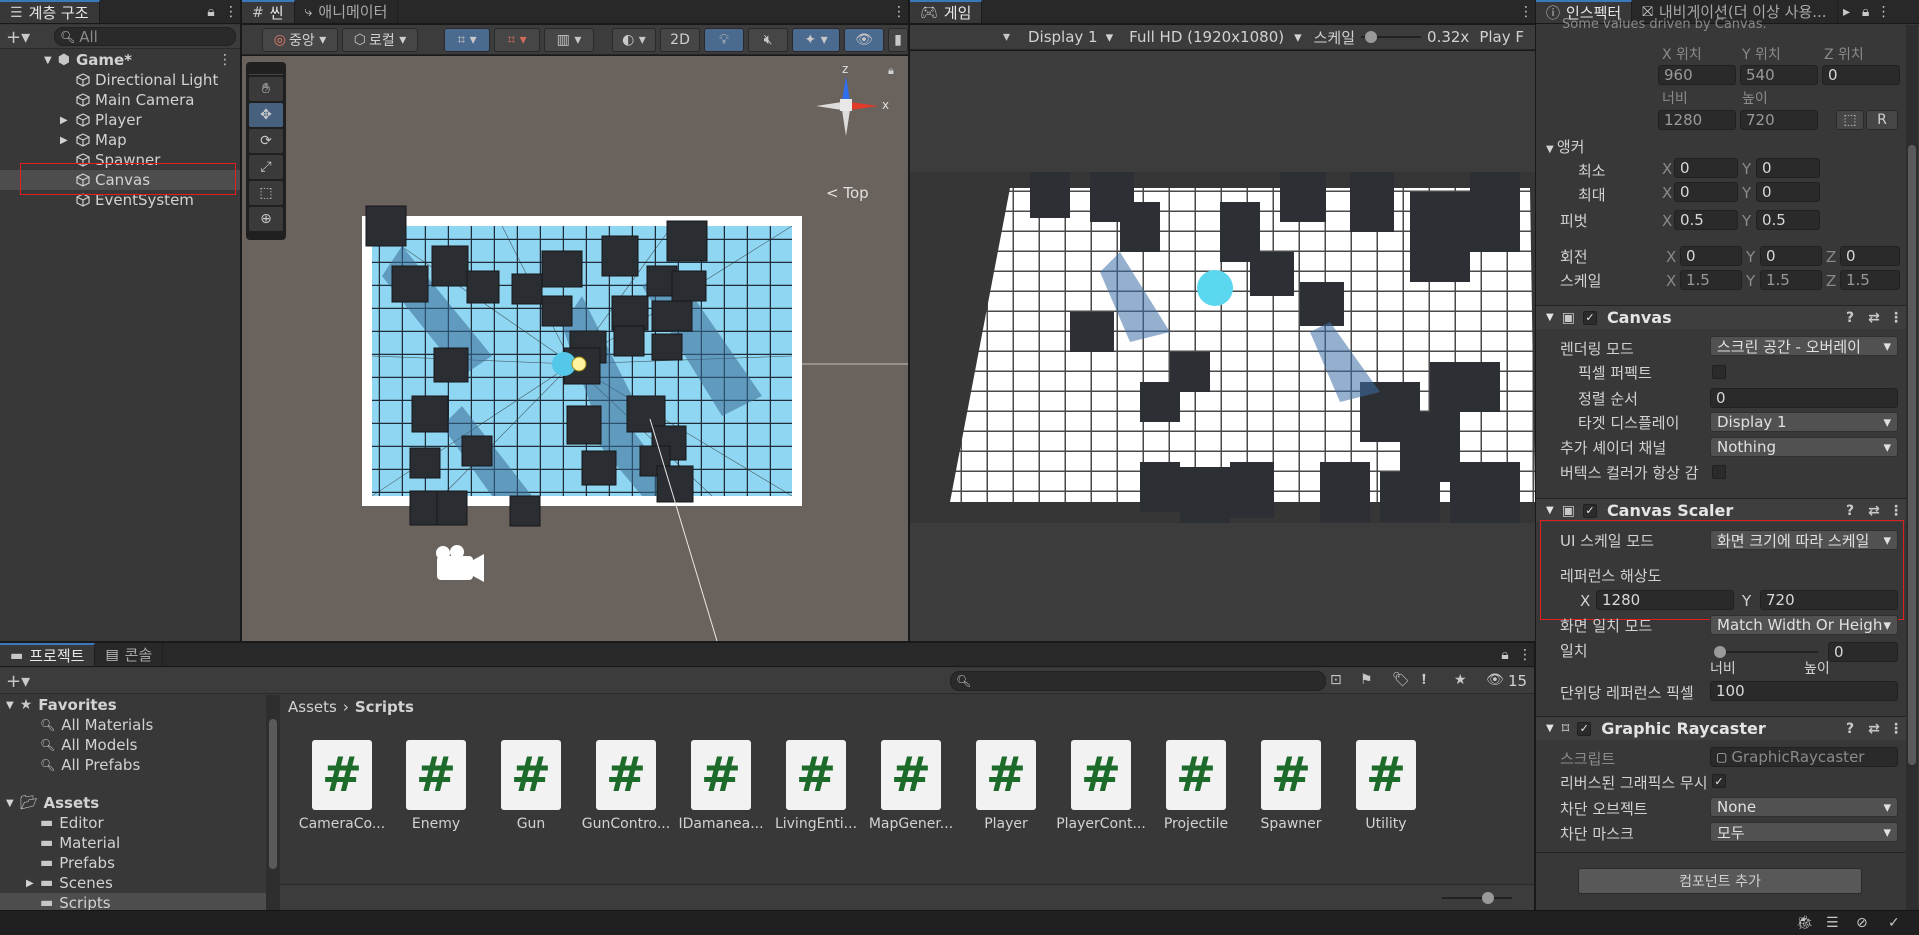  Describe the element at coordinates (1721, 728) in the screenshot. I see `graphic-raycaster-header: ▼ ⌑ ✓ Graphic Raycaster ? ⇄ ⋮` at that location.